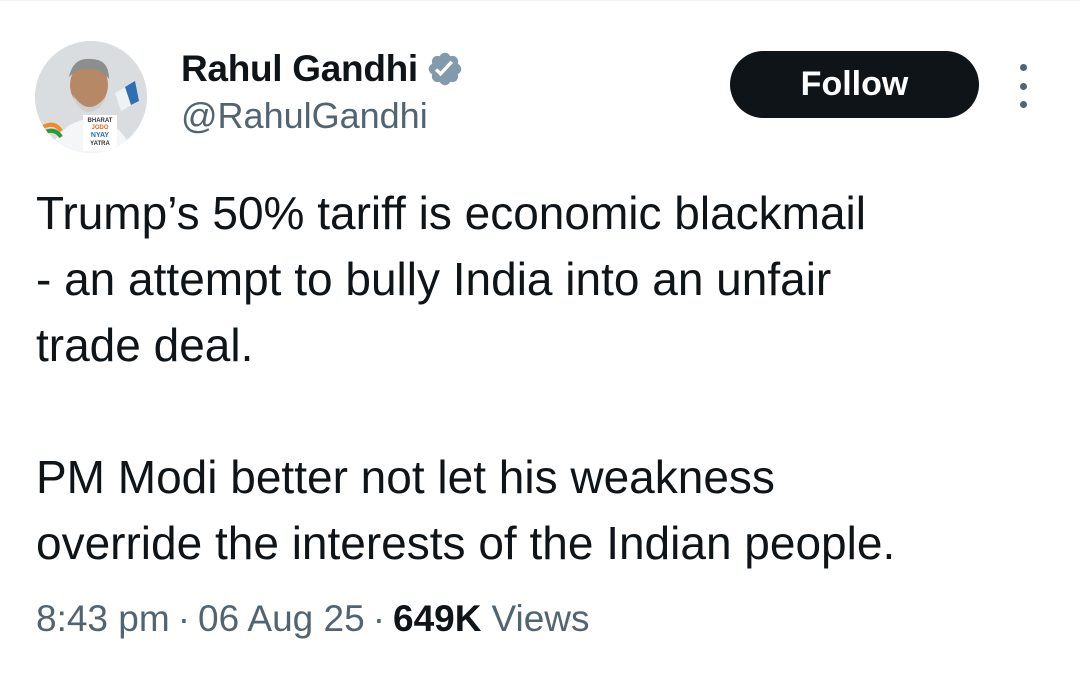 The width and height of the screenshot is (1080, 681). What do you see at coordinates (100, 144) in the screenshot?
I see `avatar-badge-line-4: YATRA` at bounding box center [100, 144].